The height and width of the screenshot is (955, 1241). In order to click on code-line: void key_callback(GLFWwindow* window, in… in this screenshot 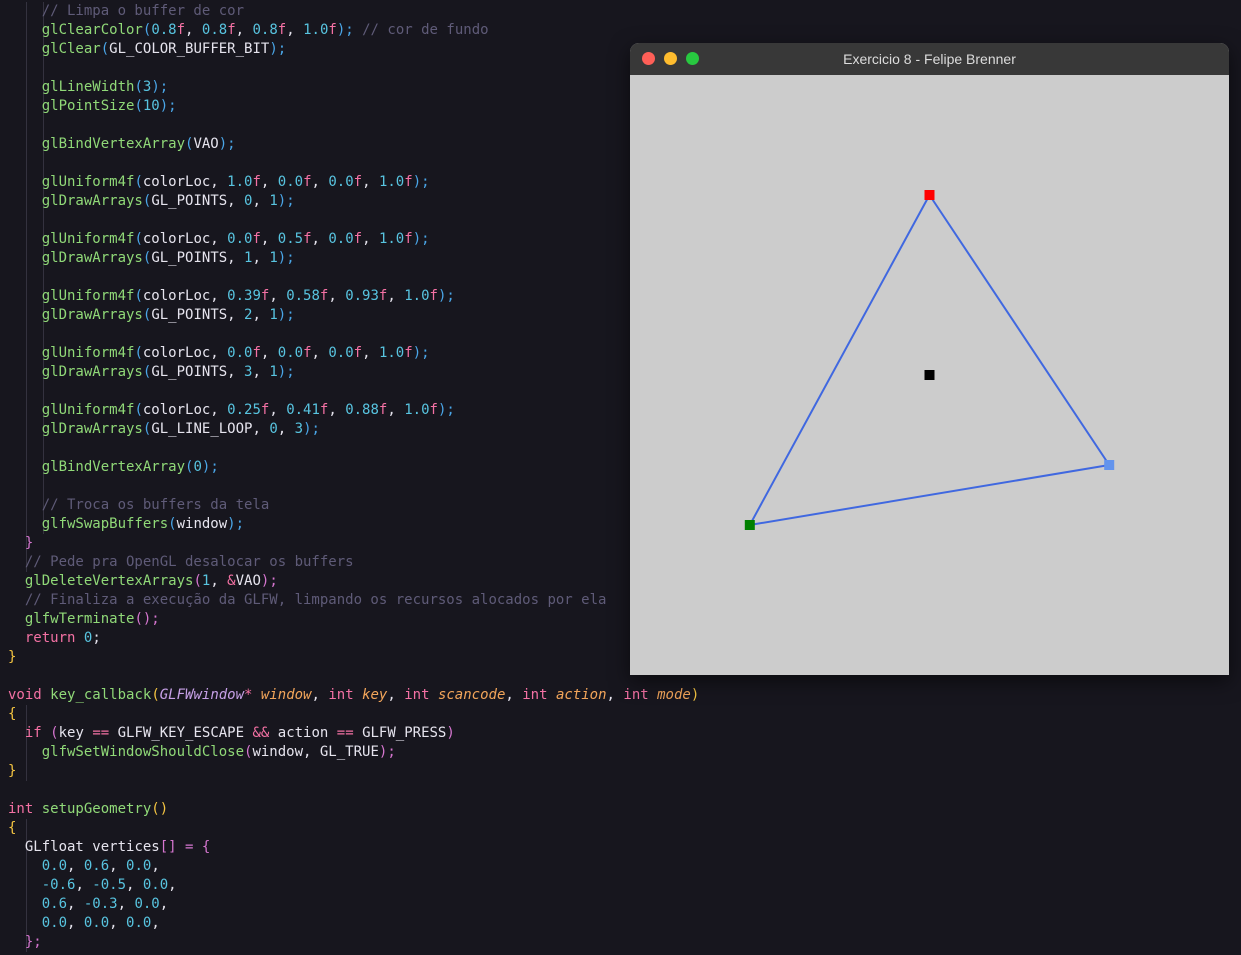, I will do `click(353, 695)`.